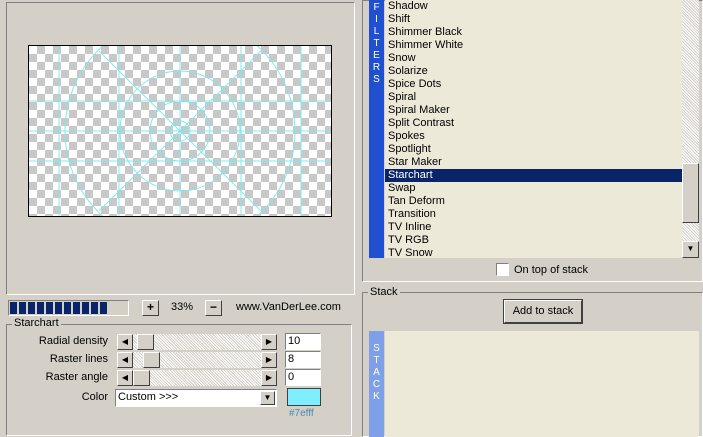 The image size is (703, 437). I want to click on raster-lines-input: 8, so click(303, 359).